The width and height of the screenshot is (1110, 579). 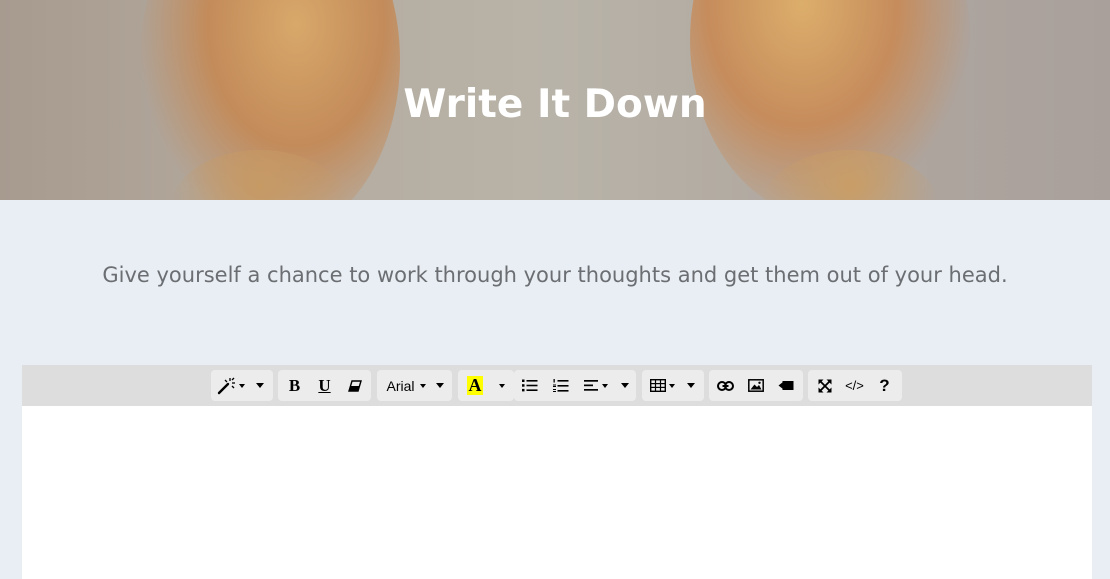 I want to click on link-icon, so click(x=725, y=385).